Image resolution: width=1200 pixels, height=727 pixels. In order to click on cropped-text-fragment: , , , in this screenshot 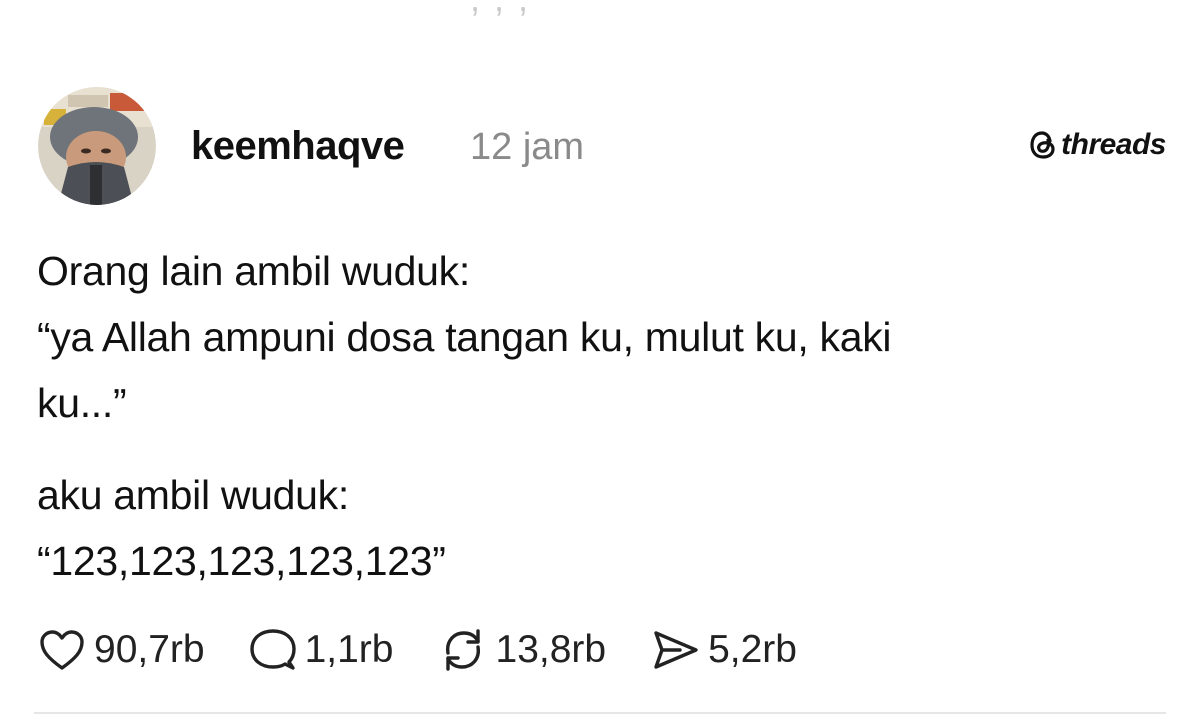, I will do `click(500, 10)`.